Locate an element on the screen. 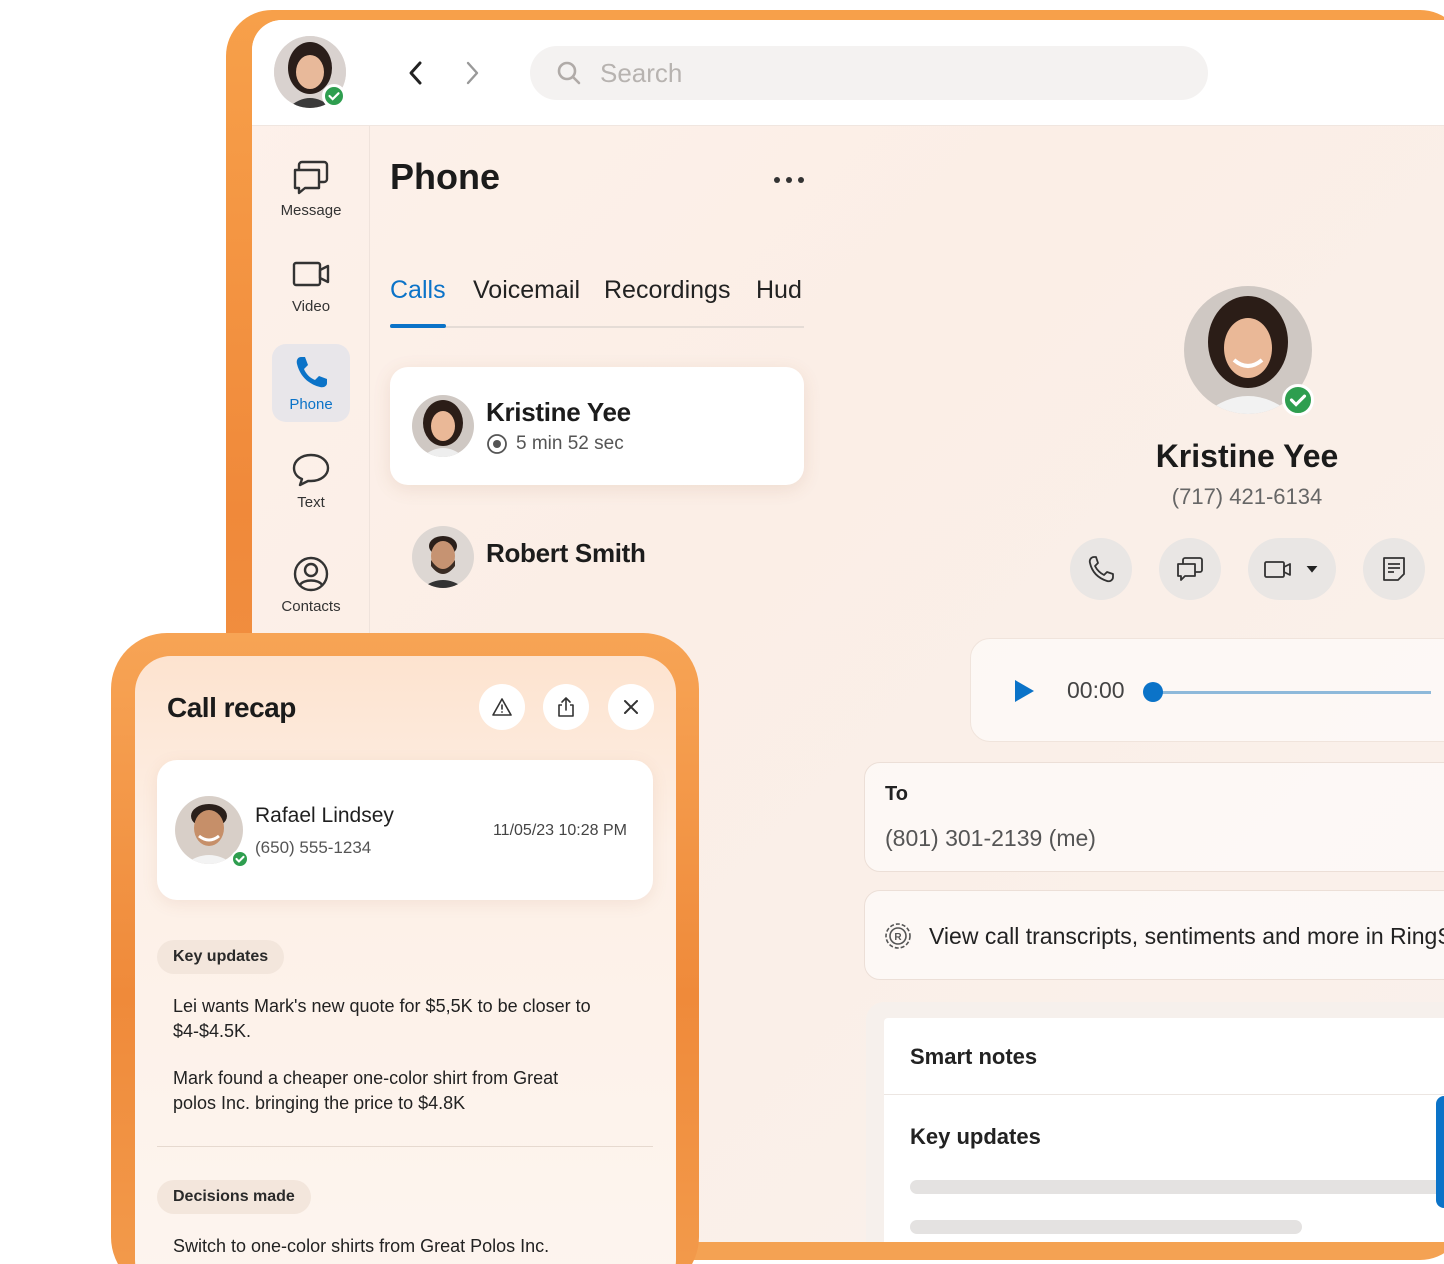 The width and height of the screenshot is (1444, 1264). video-call-button is located at coordinates (1292, 569).